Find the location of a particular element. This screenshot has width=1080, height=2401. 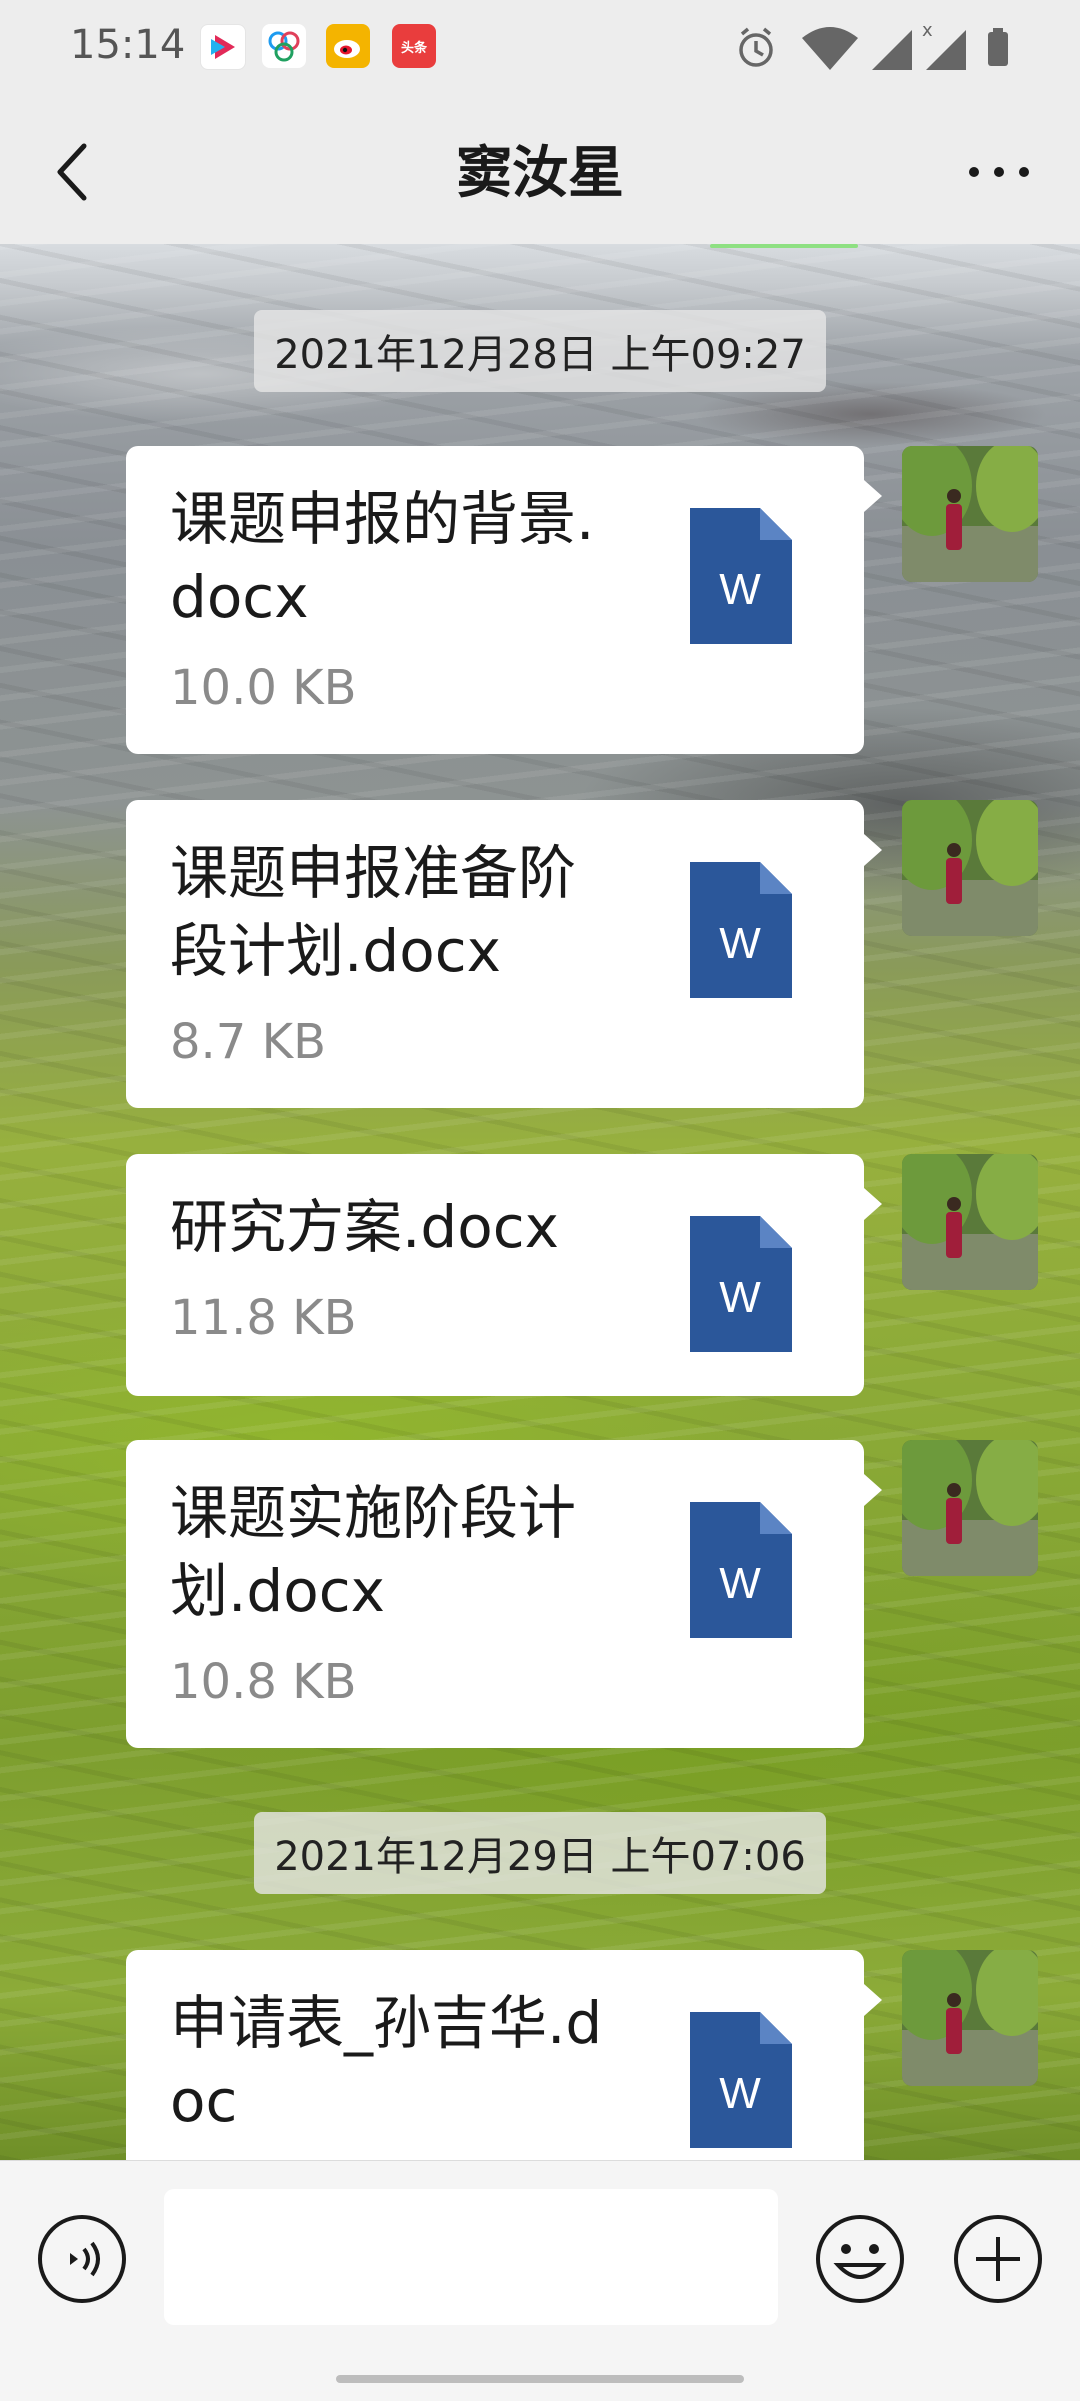

message-input is located at coordinates (471, 2257).